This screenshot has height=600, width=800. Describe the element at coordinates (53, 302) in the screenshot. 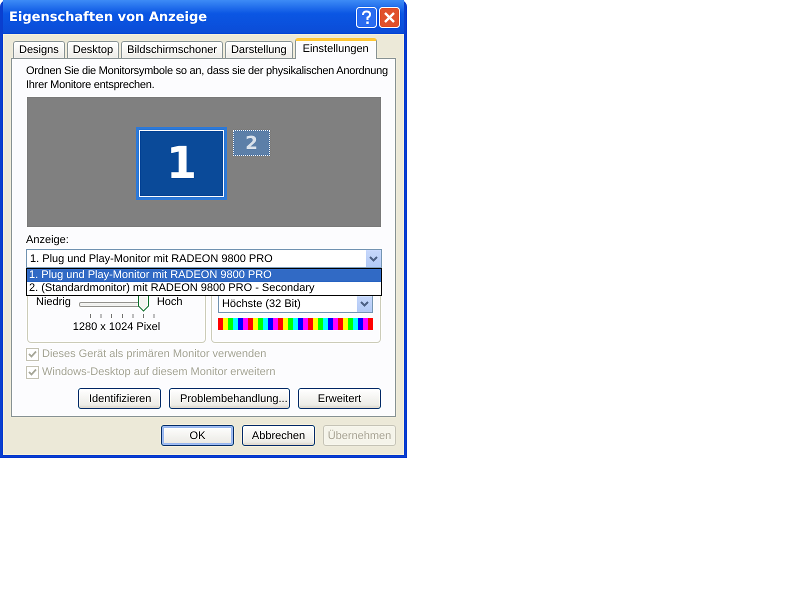

I see `slider-min-label: Niedrig` at that location.